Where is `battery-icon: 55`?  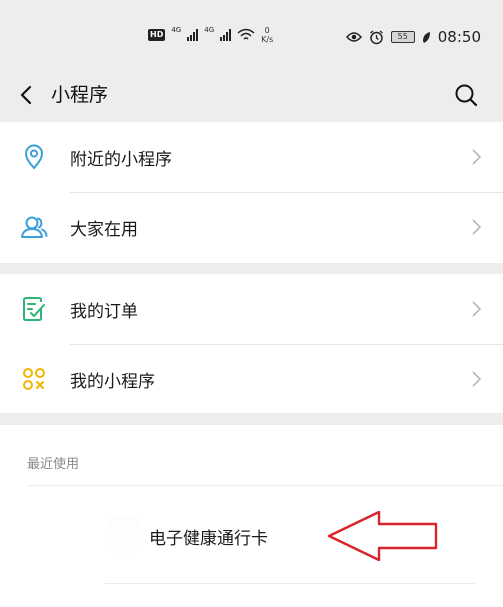 battery-icon: 55 is located at coordinates (402, 37).